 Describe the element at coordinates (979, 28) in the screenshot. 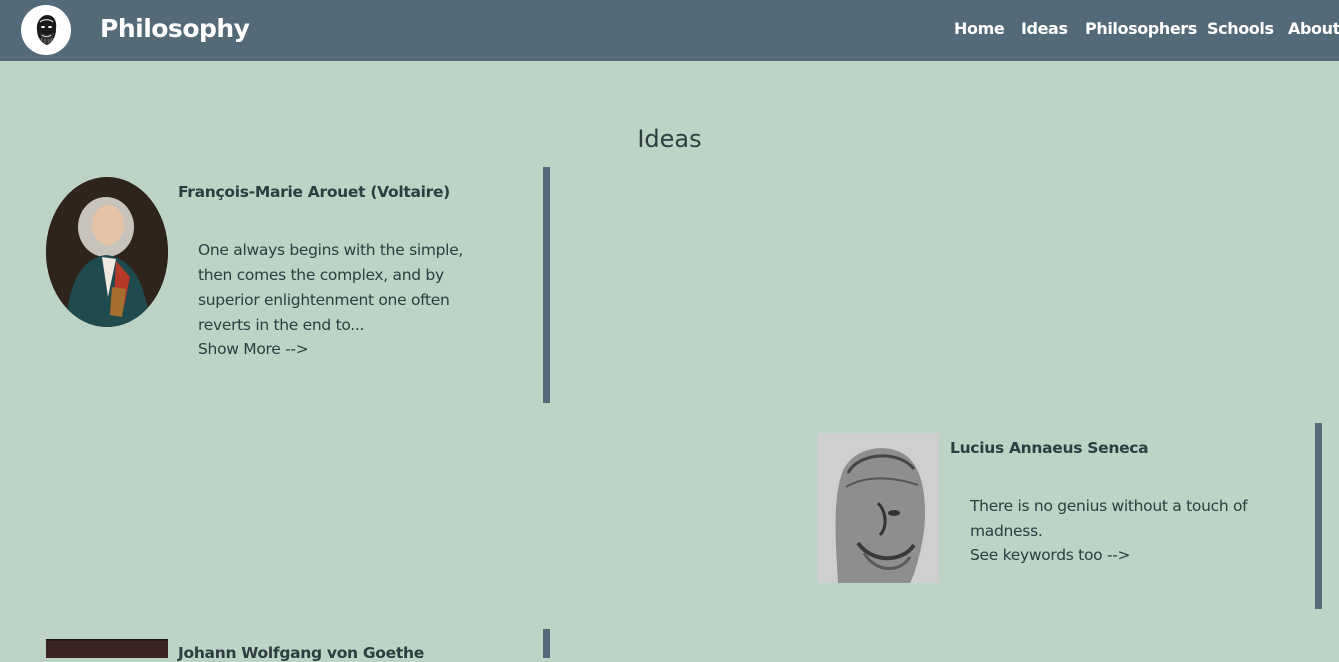

I see `nav-link-home: Home` at that location.